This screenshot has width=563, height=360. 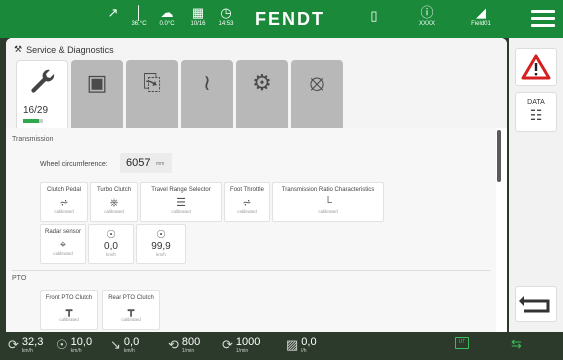 What do you see at coordinates (536, 115) in the screenshot?
I see `save-disk-icon: ☷` at bounding box center [536, 115].